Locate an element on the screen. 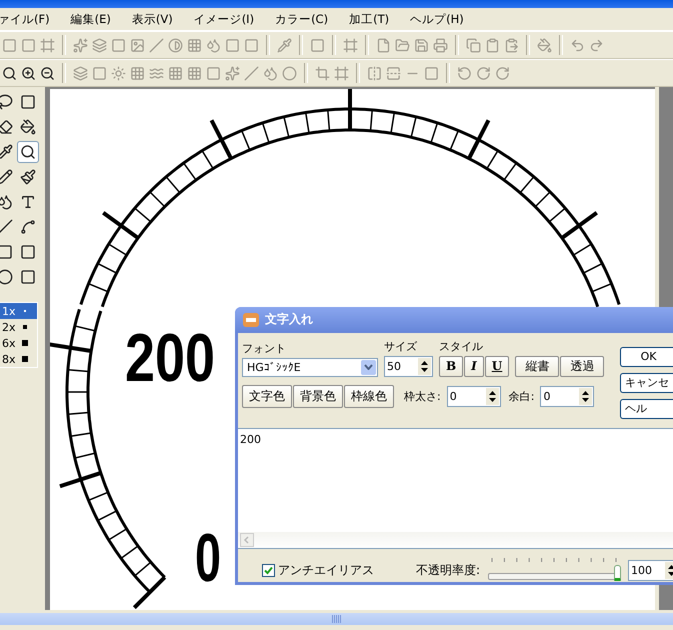  style-label: スタイル is located at coordinates (461, 346).